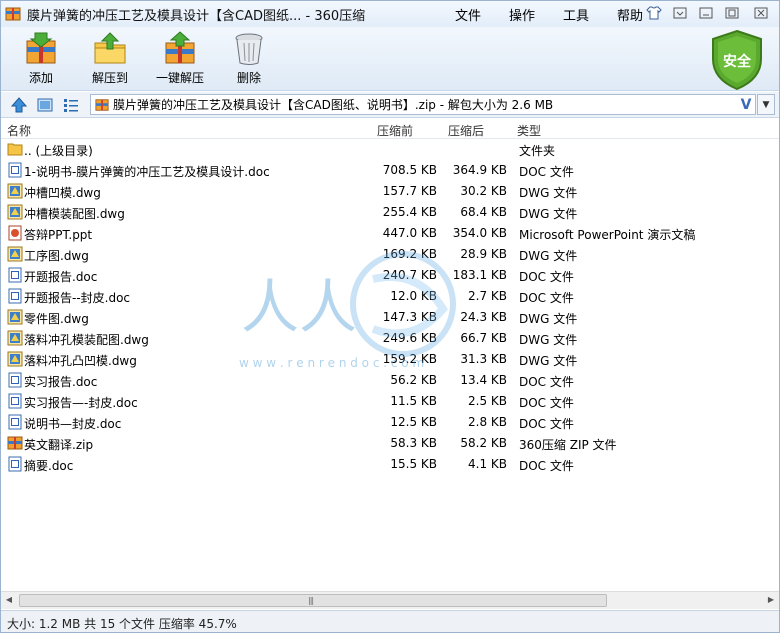 This screenshot has height=633, width=780. What do you see at coordinates (390, 149) in the screenshot?
I see `file-row: .. (上级目录) 文件夹` at bounding box center [390, 149].